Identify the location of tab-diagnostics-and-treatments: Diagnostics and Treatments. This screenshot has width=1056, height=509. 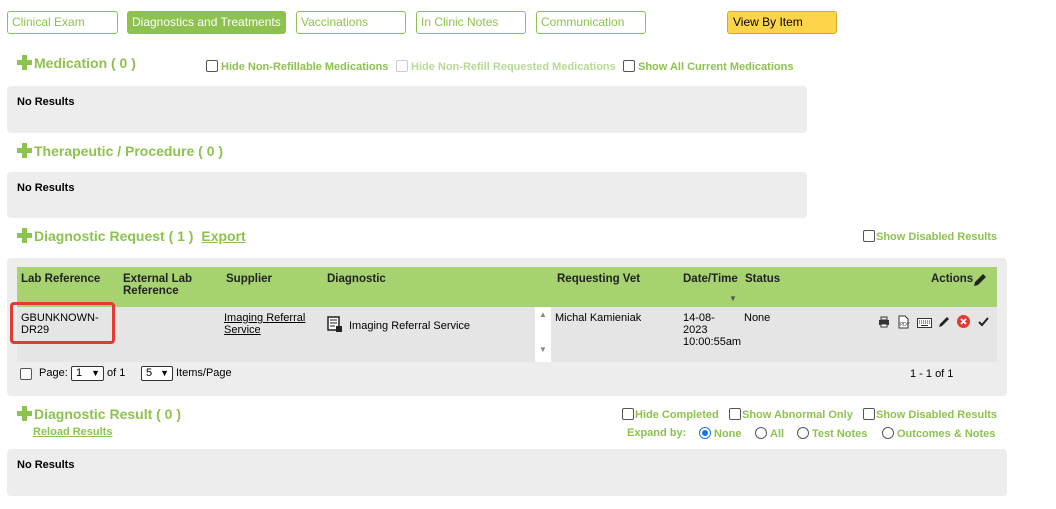
(206, 22).